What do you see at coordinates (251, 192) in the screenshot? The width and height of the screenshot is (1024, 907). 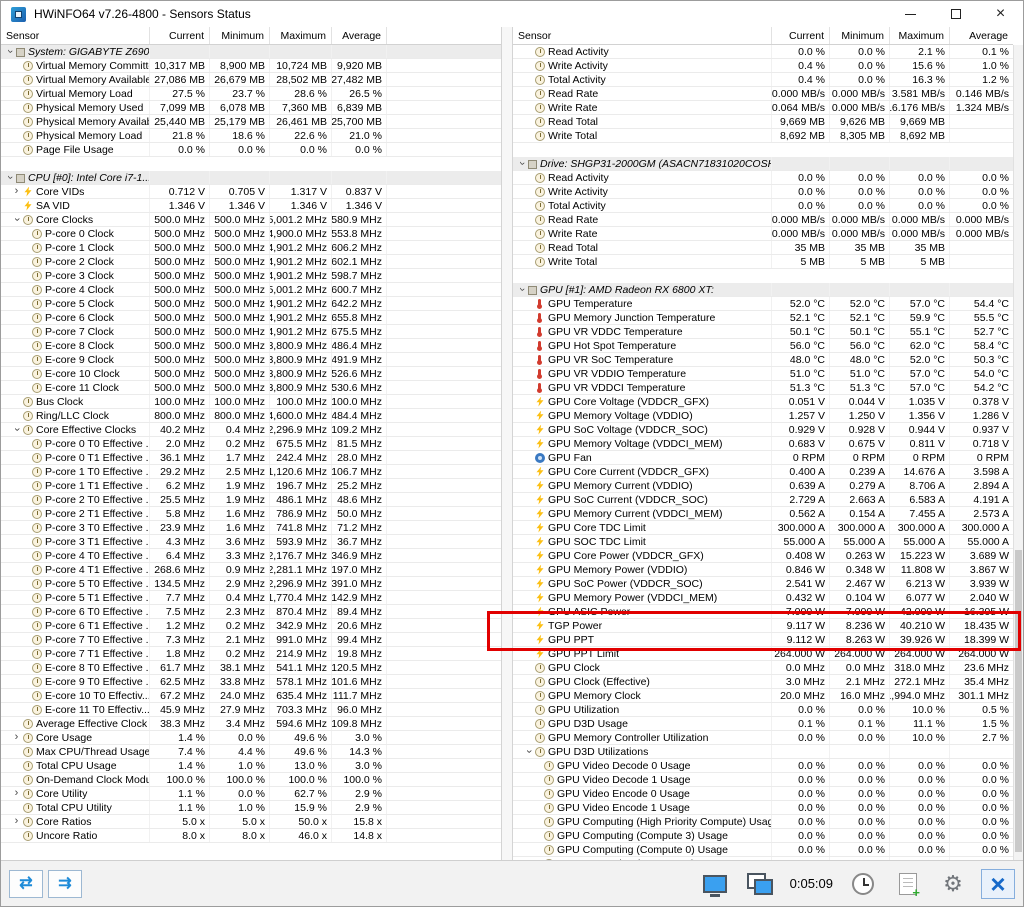 I see `sensor-row: › Core VIDs 0.712 V 0.705 V 1.317 V 0.837 V` at bounding box center [251, 192].